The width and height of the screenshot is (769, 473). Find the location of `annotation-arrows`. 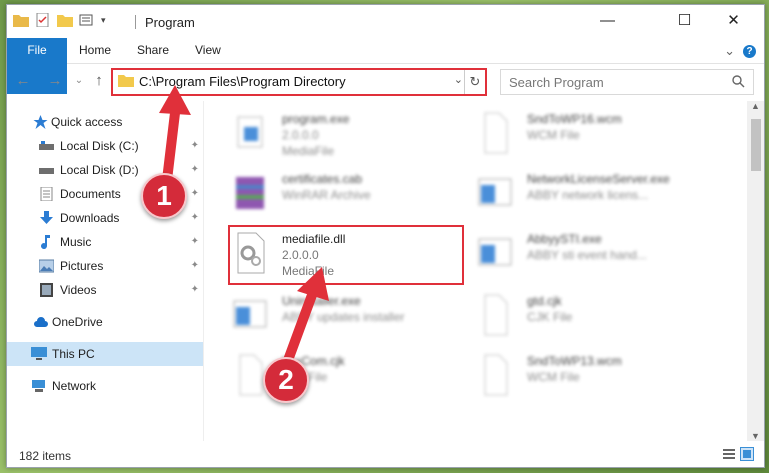

annotation-arrows is located at coordinates (244, 226).